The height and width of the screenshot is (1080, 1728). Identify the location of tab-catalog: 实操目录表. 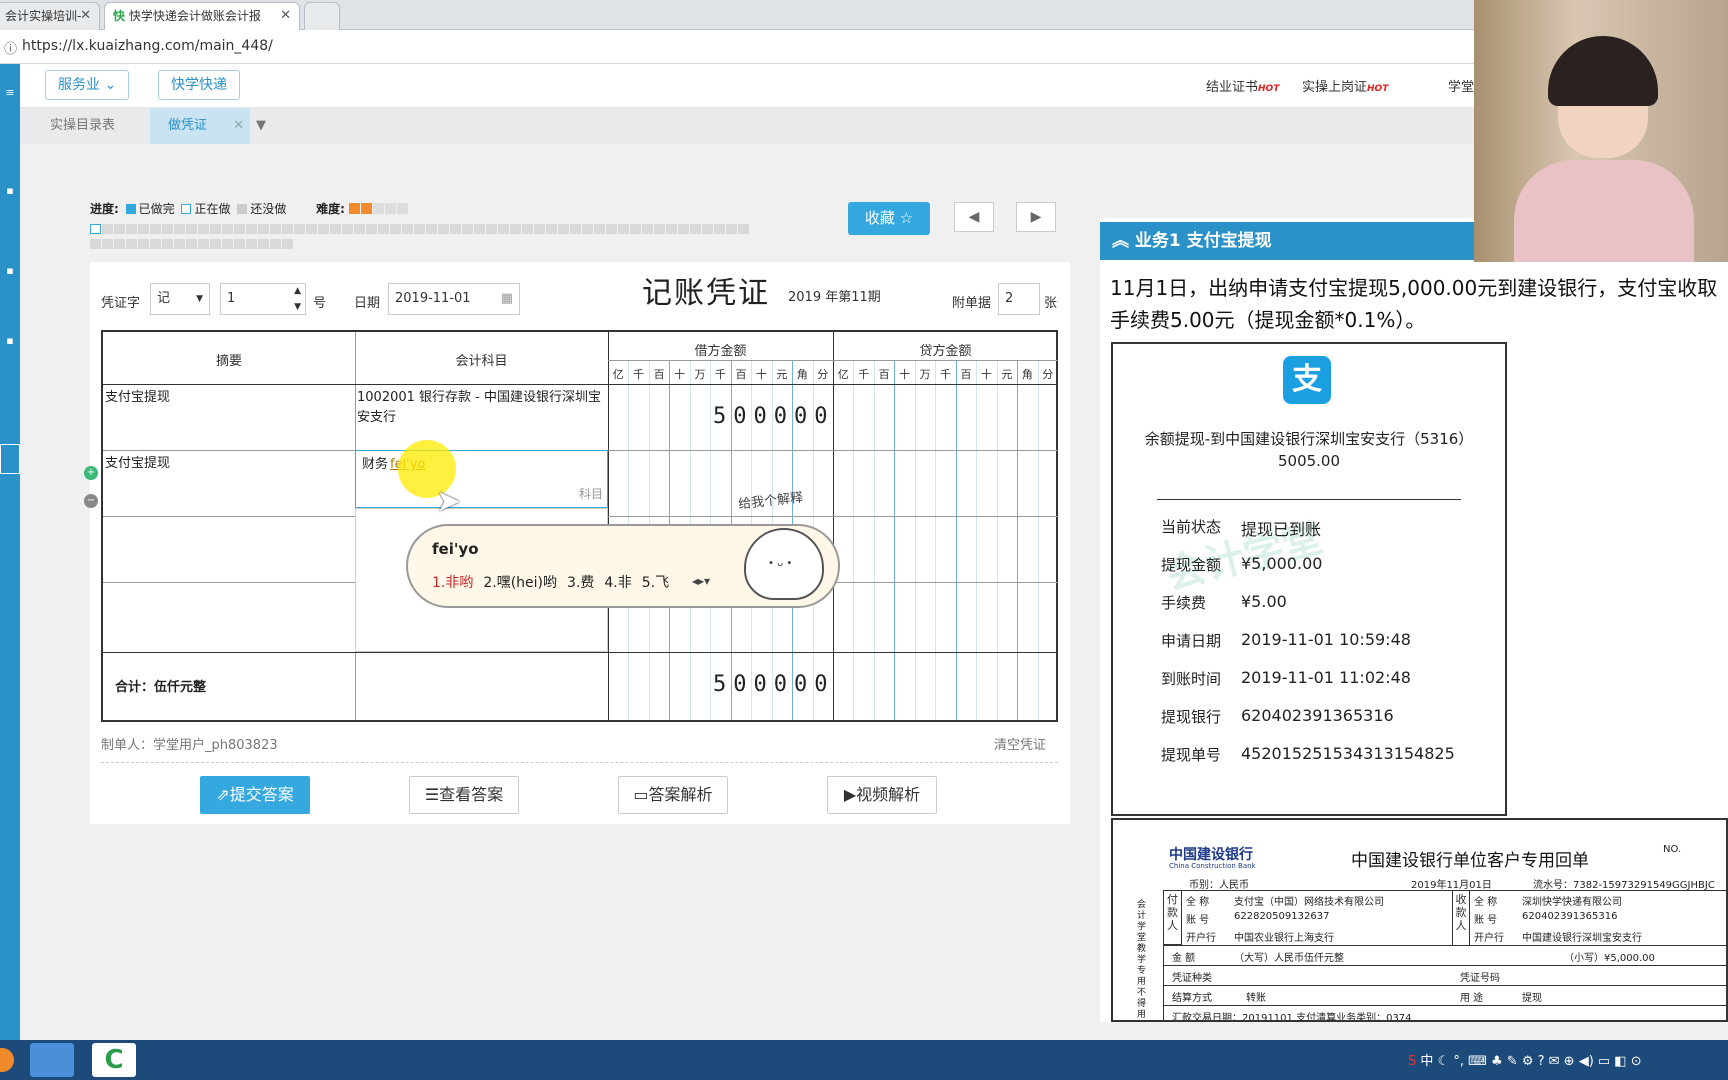
(82, 126).